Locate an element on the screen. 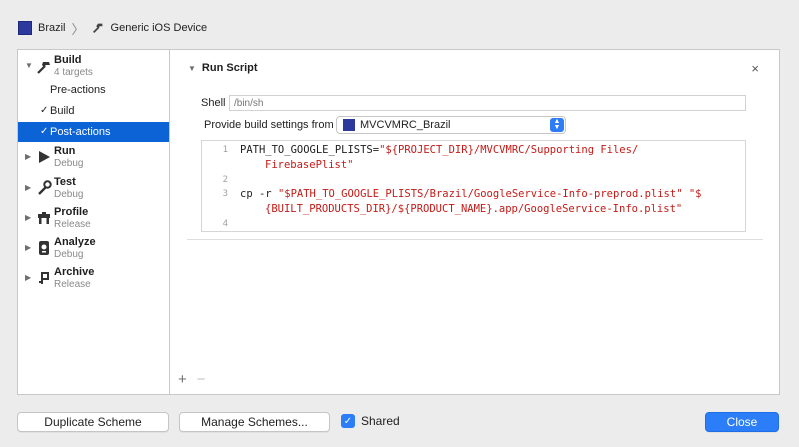  destination-name: Generic iOS Device is located at coordinates (159, 28).